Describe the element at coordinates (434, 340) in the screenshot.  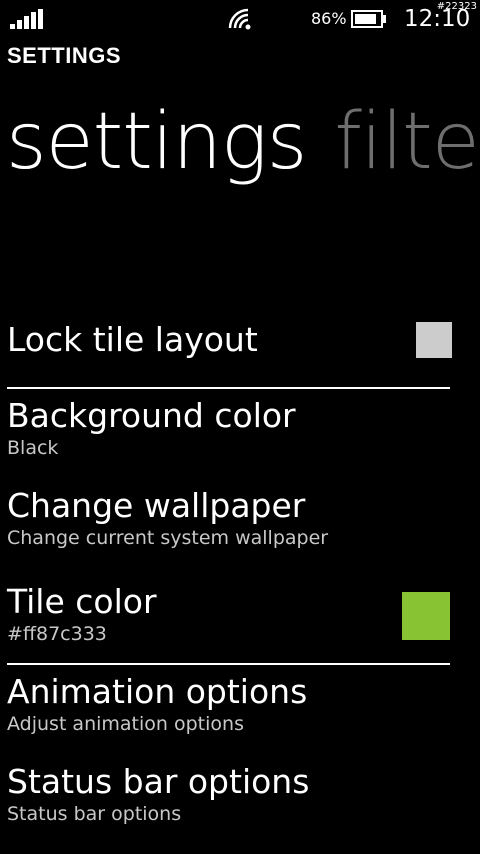
I see `lock-tile-layout-checkbox` at that location.